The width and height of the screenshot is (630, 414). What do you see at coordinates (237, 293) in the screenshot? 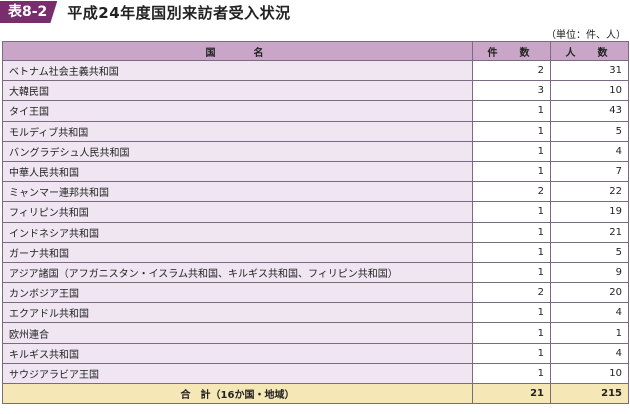
I see `country-cell: カンボジア王国` at bounding box center [237, 293].